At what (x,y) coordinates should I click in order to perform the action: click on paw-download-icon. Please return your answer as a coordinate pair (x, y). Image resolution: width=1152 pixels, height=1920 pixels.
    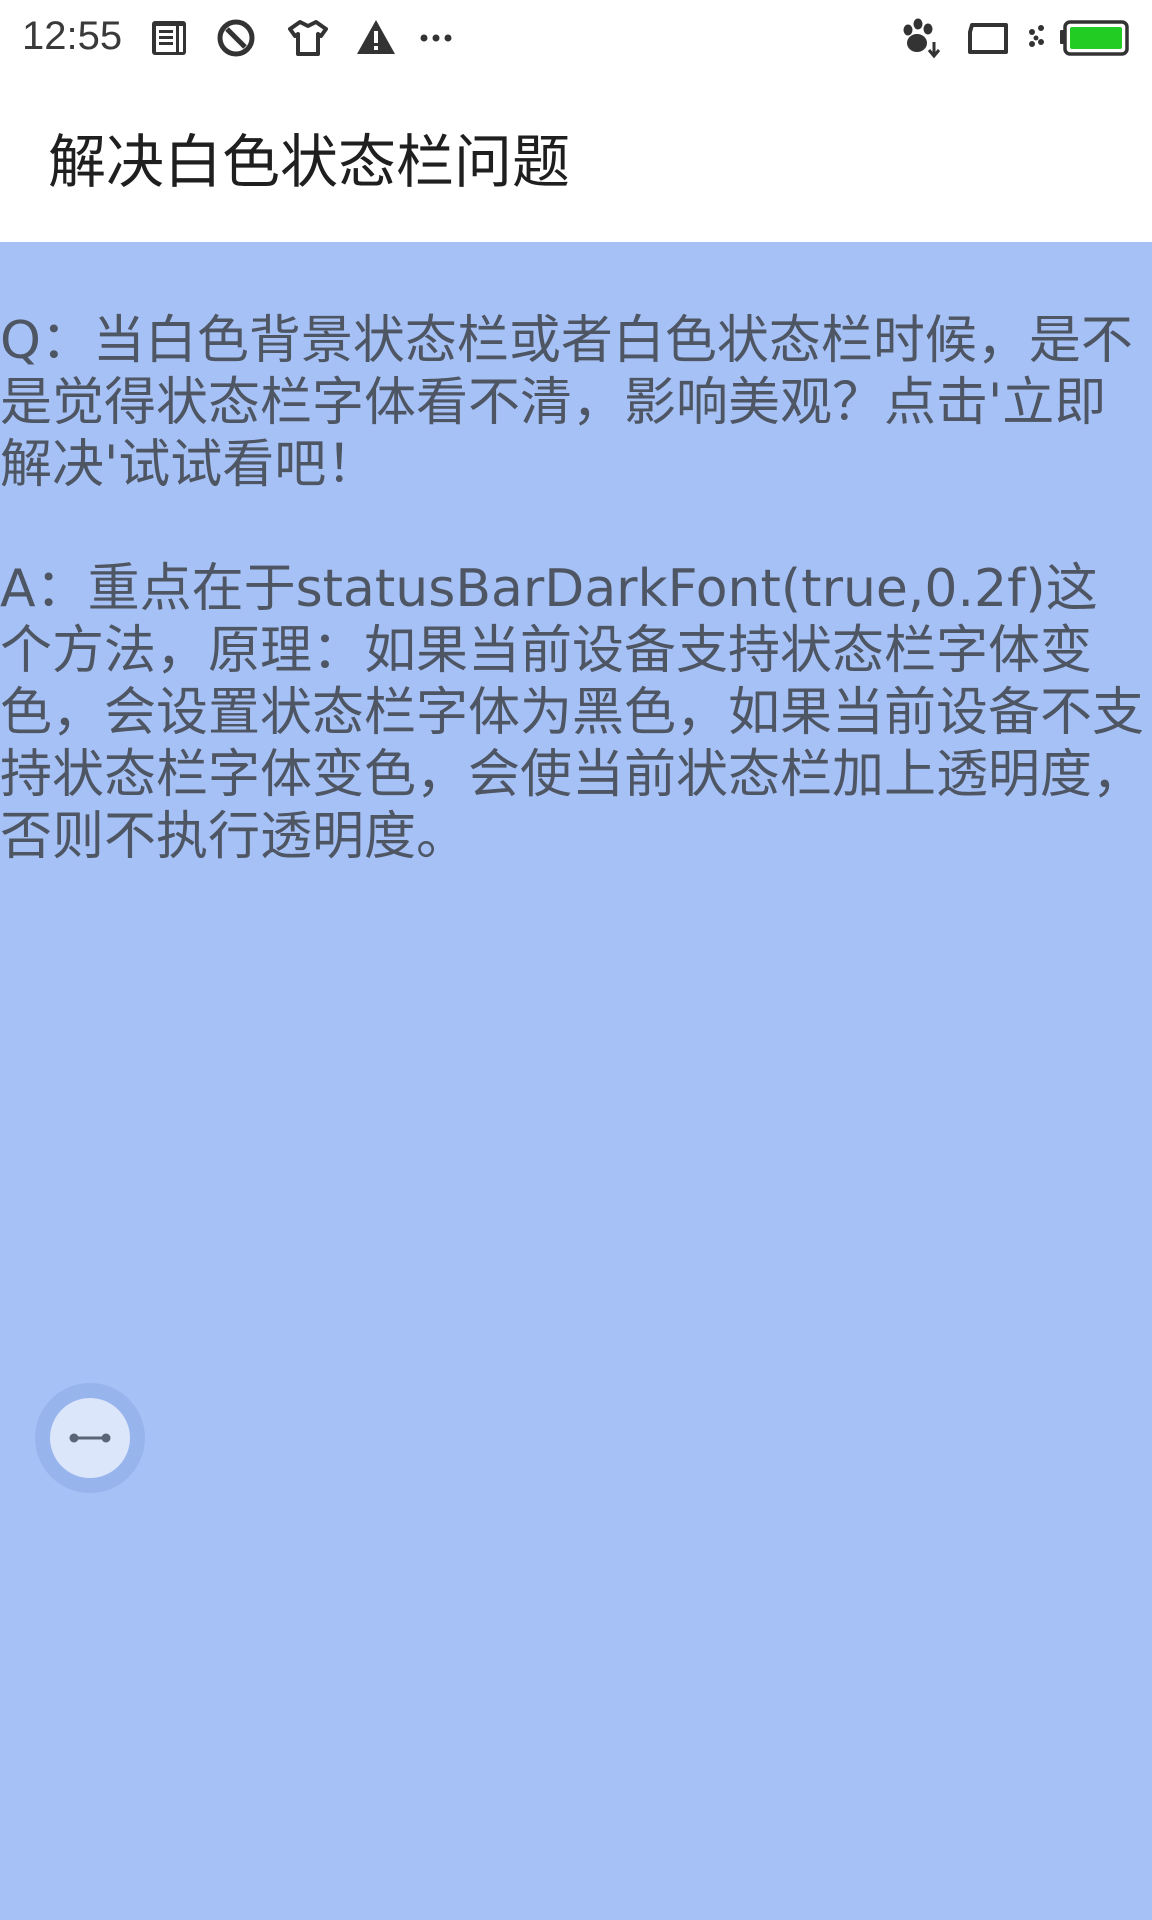
    Looking at the image, I should click on (920, 38).